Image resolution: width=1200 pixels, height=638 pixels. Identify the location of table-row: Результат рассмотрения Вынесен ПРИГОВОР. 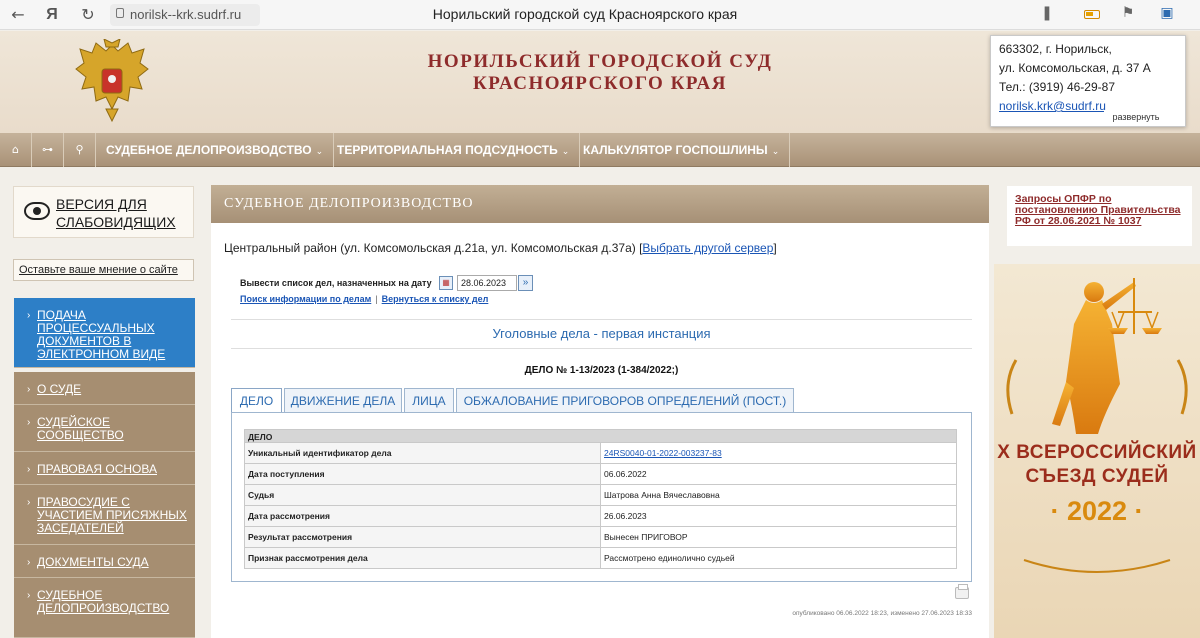
(600, 537).